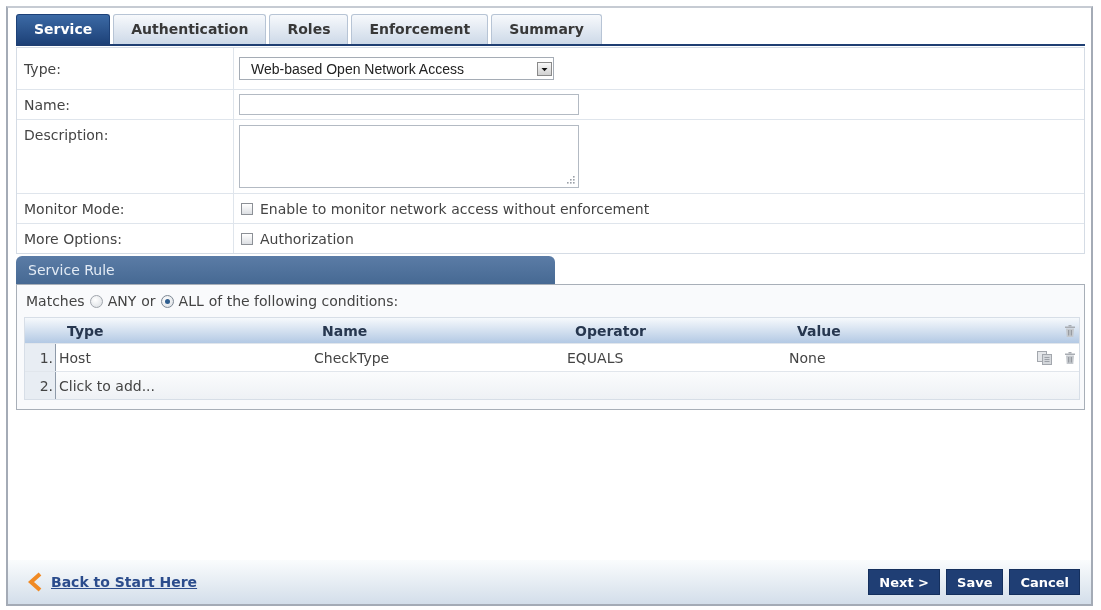 The height and width of the screenshot is (610, 1101). Describe the element at coordinates (546, 29) in the screenshot. I see `tab: Summary` at that location.